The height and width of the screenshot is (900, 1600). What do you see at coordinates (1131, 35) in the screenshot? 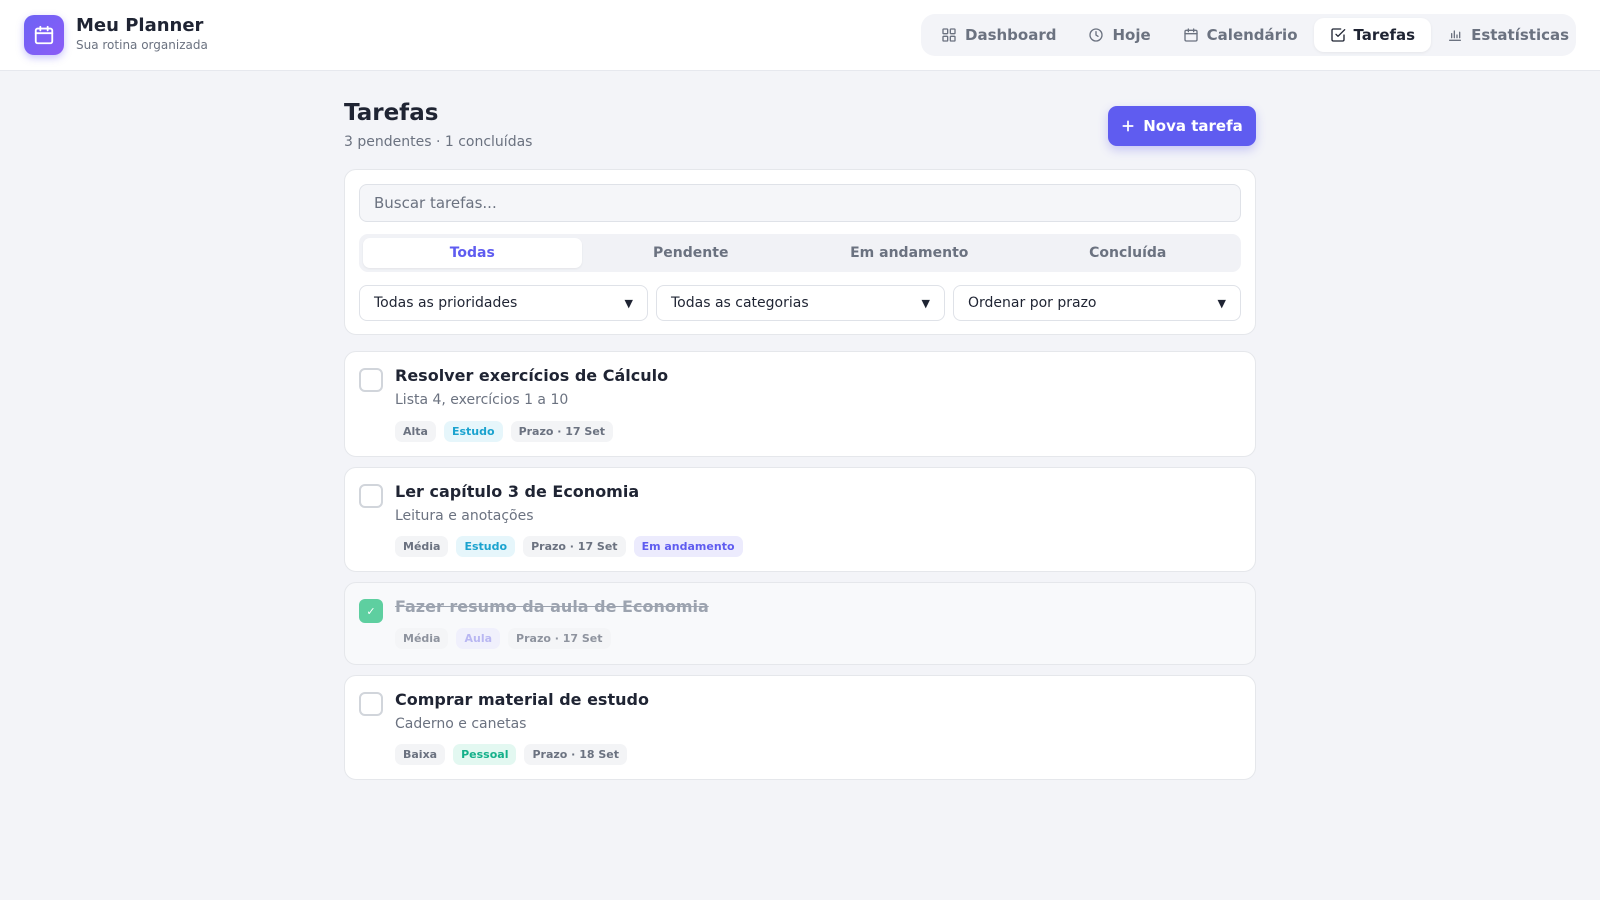
I see `nav-hoje-label: Hoje` at bounding box center [1131, 35].